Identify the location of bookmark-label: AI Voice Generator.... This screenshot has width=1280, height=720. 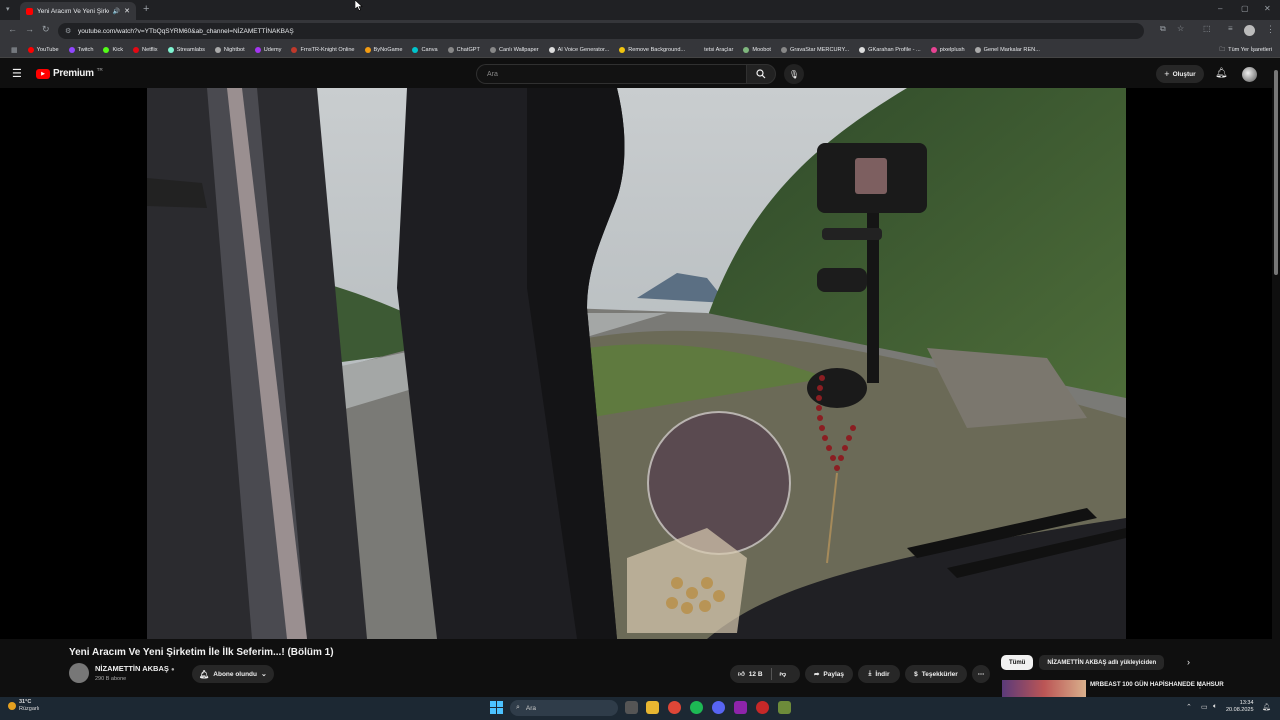
(583, 49).